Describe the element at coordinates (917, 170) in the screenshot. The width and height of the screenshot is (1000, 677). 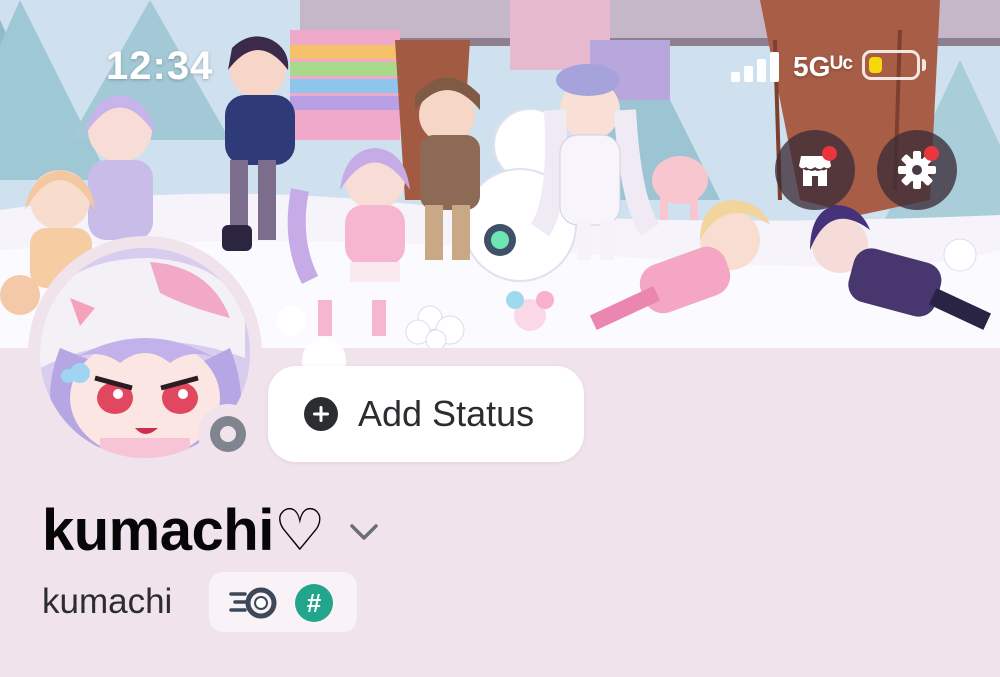
I see `settings-button` at that location.